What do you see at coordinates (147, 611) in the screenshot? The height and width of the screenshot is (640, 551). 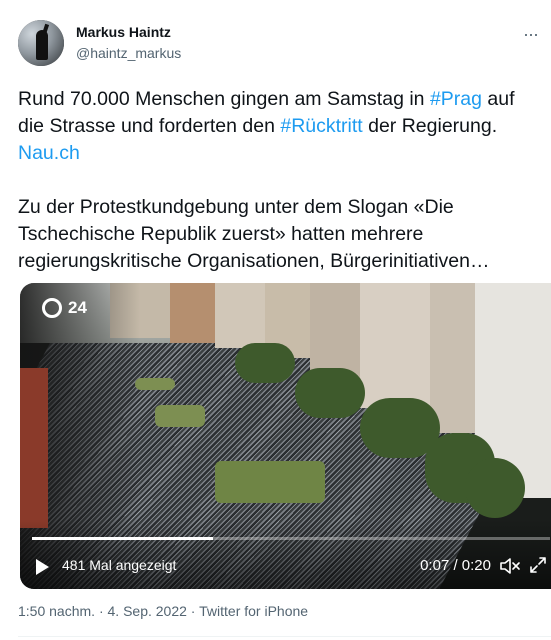 I see `tweet-date: 4. Sep. 2022` at bounding box center [147, 611].